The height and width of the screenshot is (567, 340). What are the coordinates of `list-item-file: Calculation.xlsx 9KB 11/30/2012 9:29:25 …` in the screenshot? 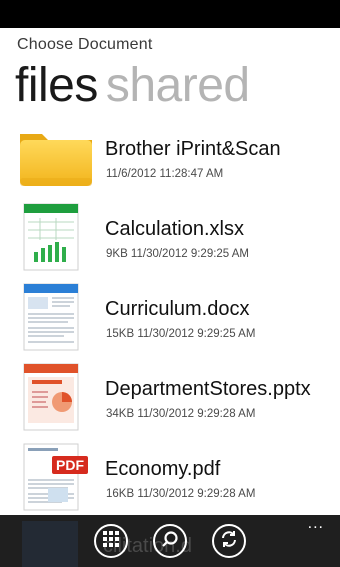 It's located at (170, 238).